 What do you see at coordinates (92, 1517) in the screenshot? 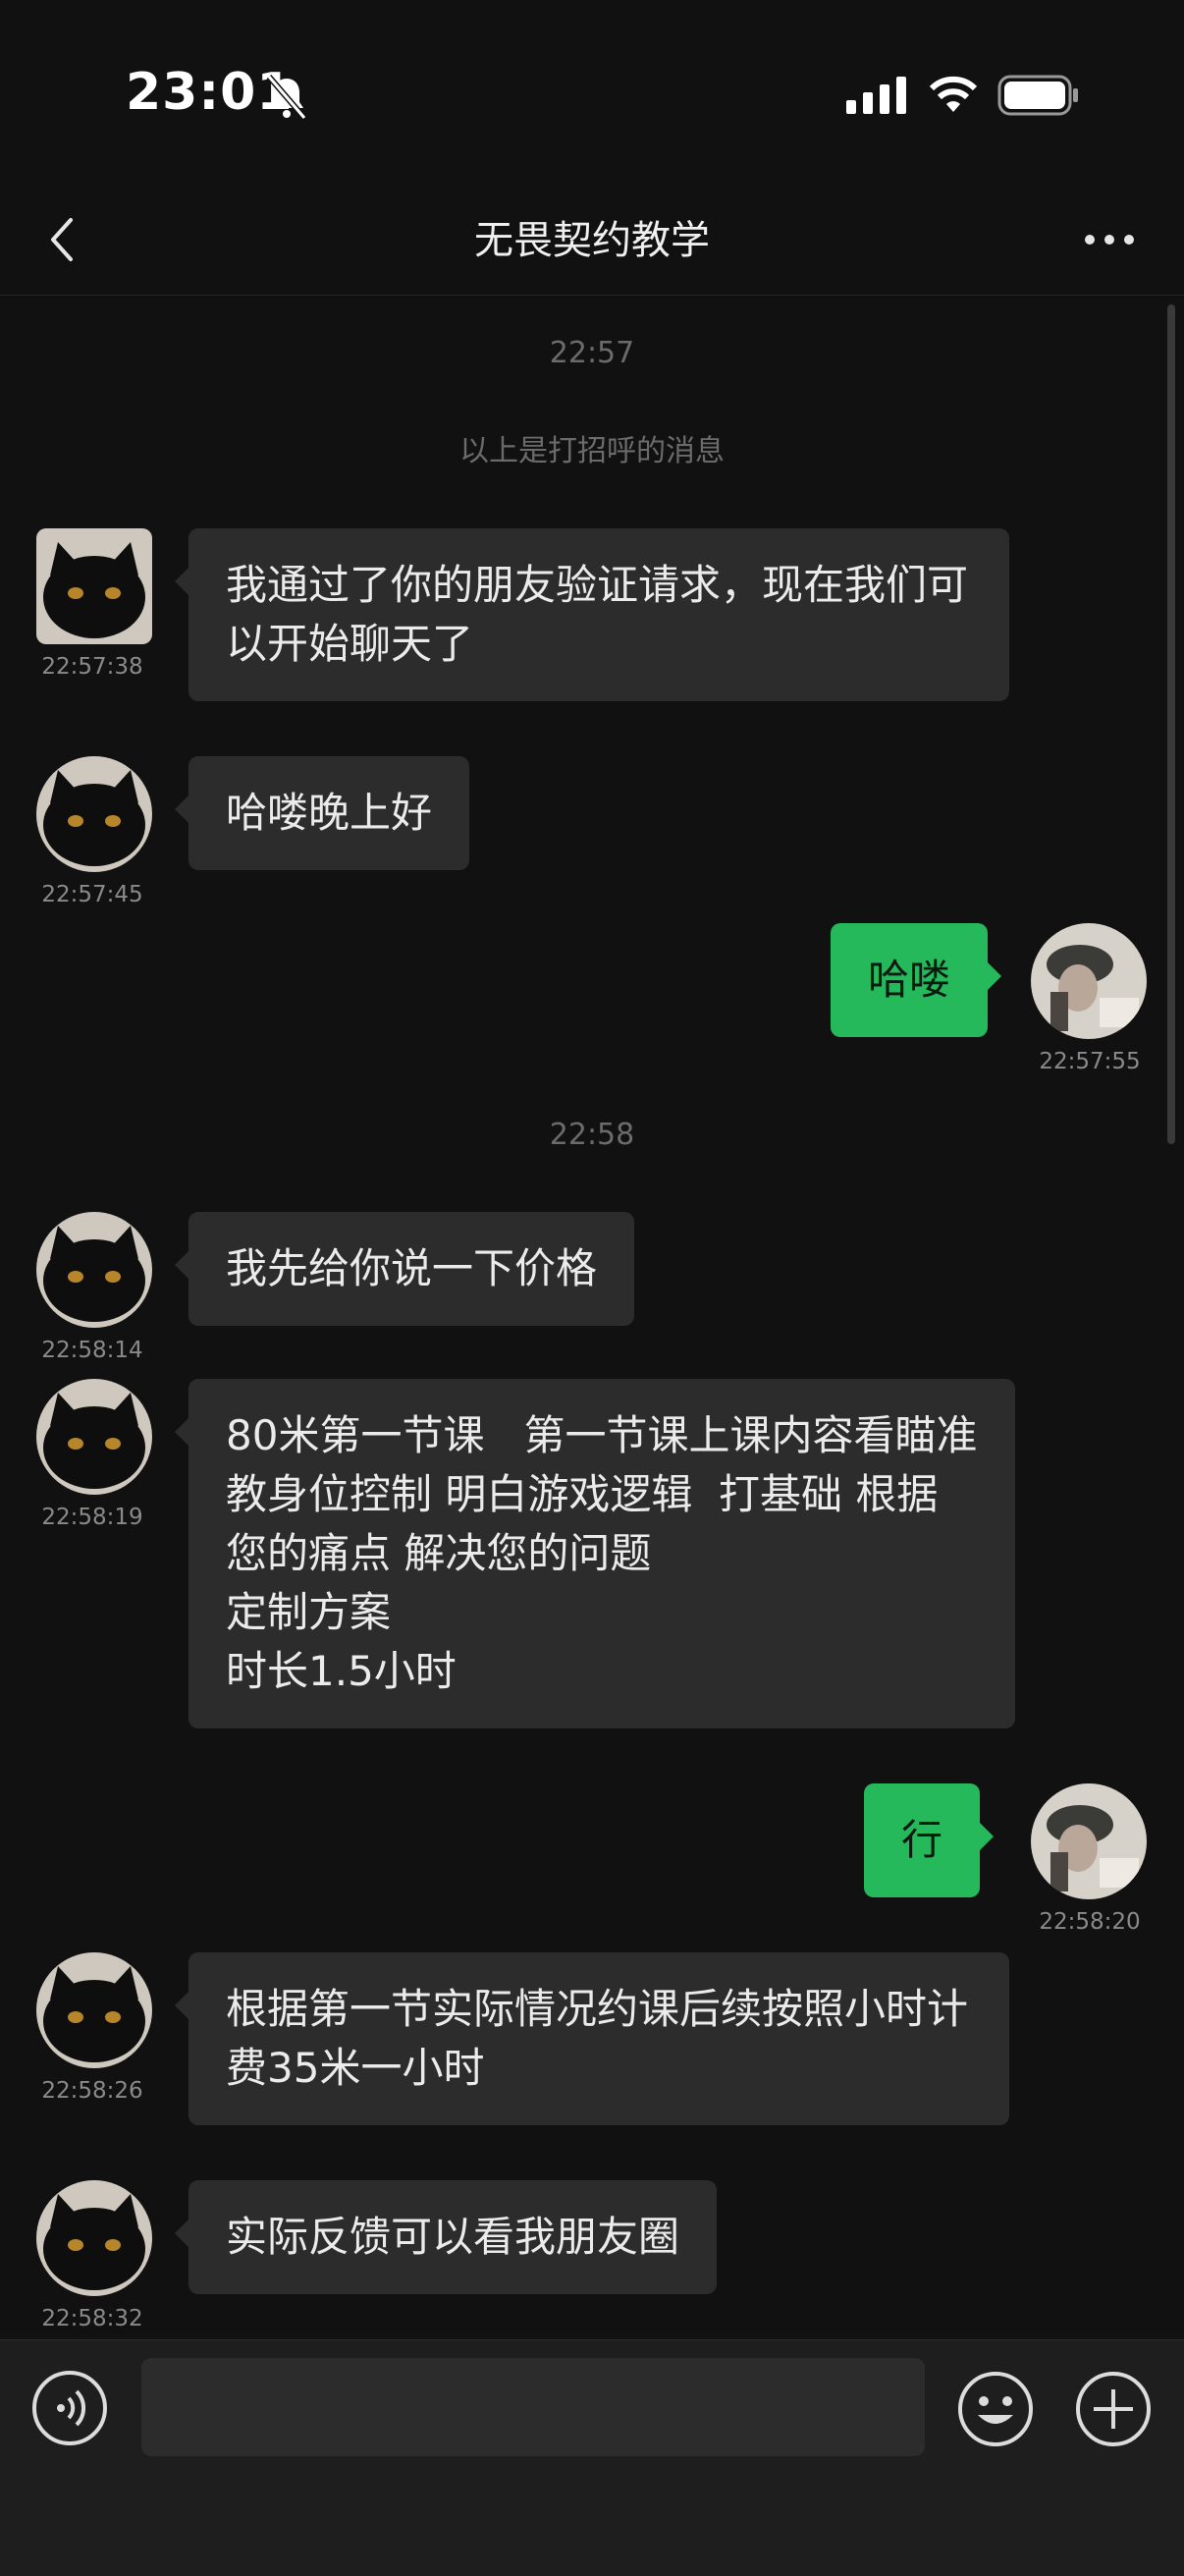
I see `message-time: 22:58:19` at bounding box center [92, 1517].